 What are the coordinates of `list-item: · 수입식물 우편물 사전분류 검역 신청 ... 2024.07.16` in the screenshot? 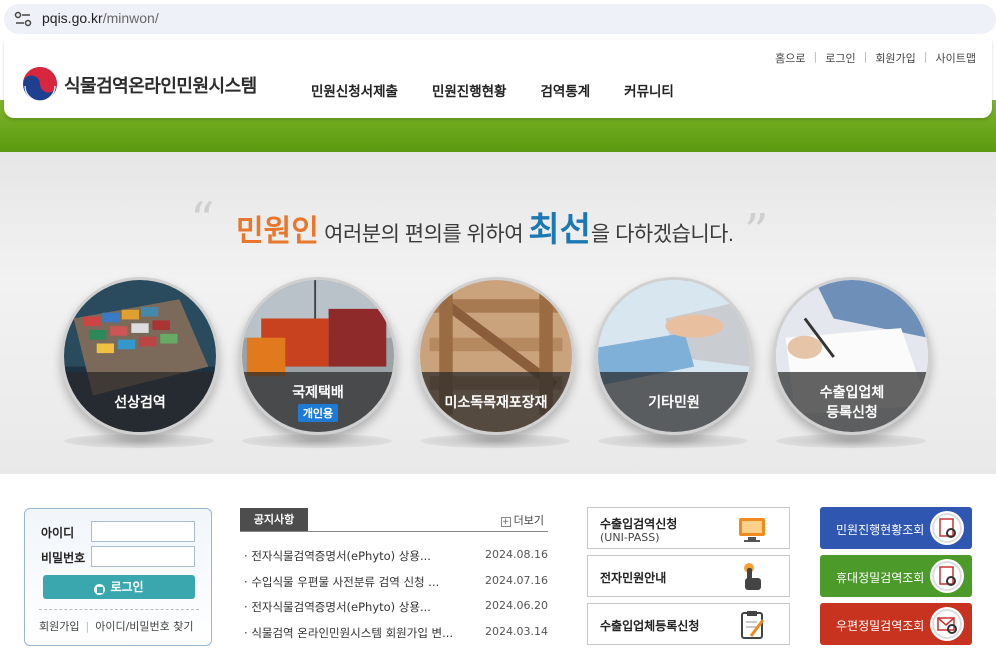 It's located at (396, 587).